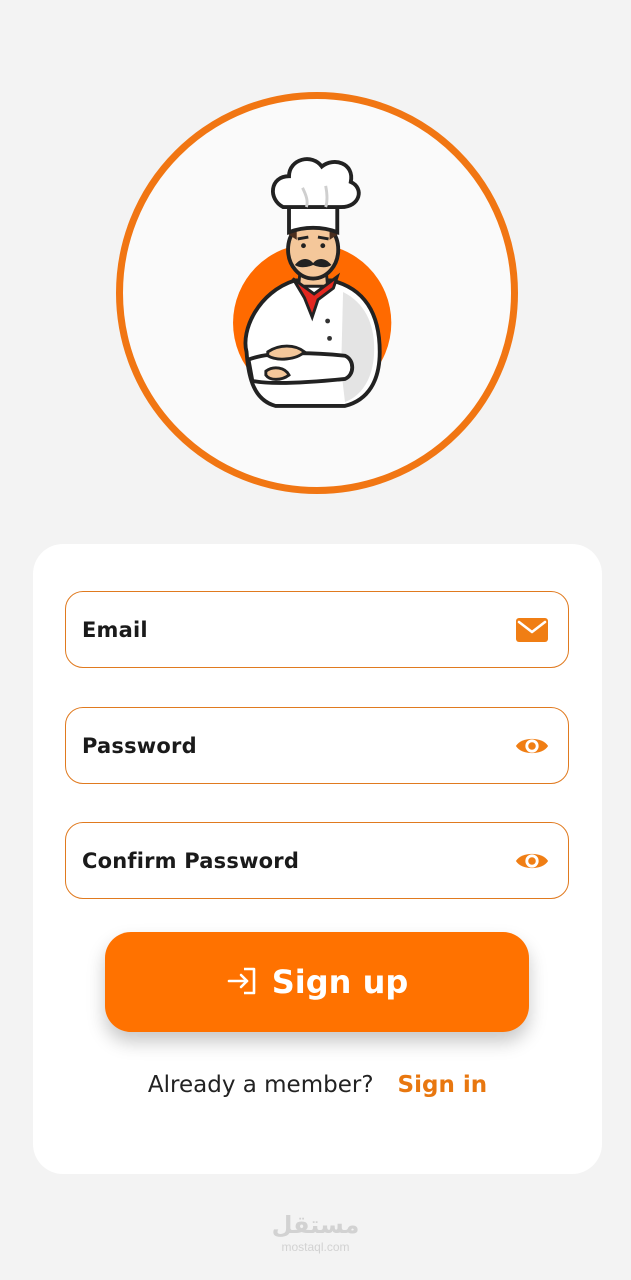 Image resolution: width=631 pixels, height=1280 pixels. Describe the element at coordinates (260, 1085) in the screenshot. I see `member-text: Already a member?` at that location.